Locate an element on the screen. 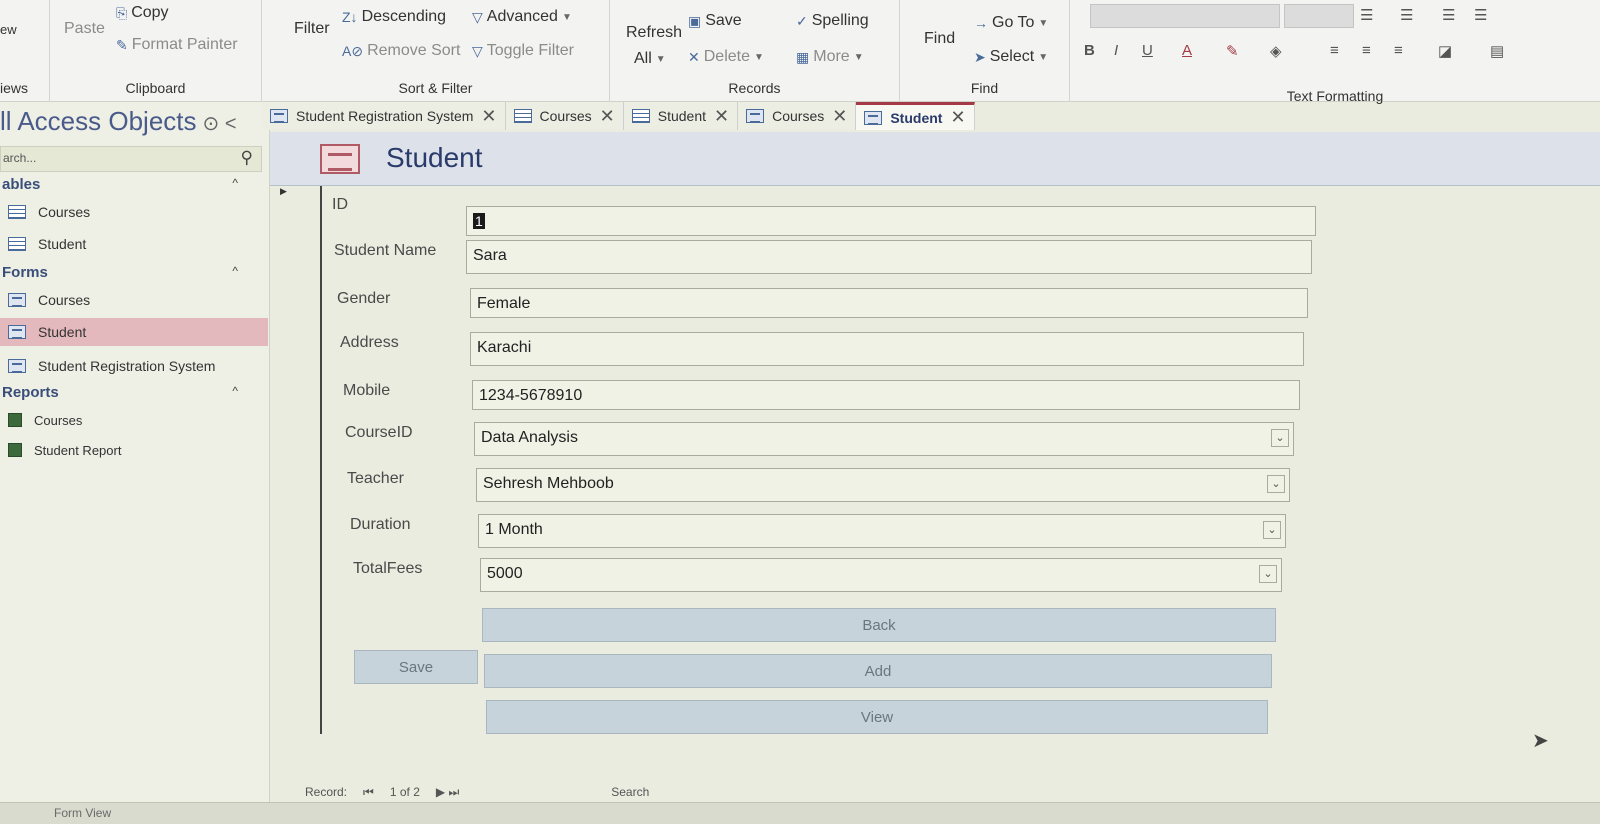 The image size is (1600, 824). nav-item-form-courses: Courses is located at coordinates (134, 300).